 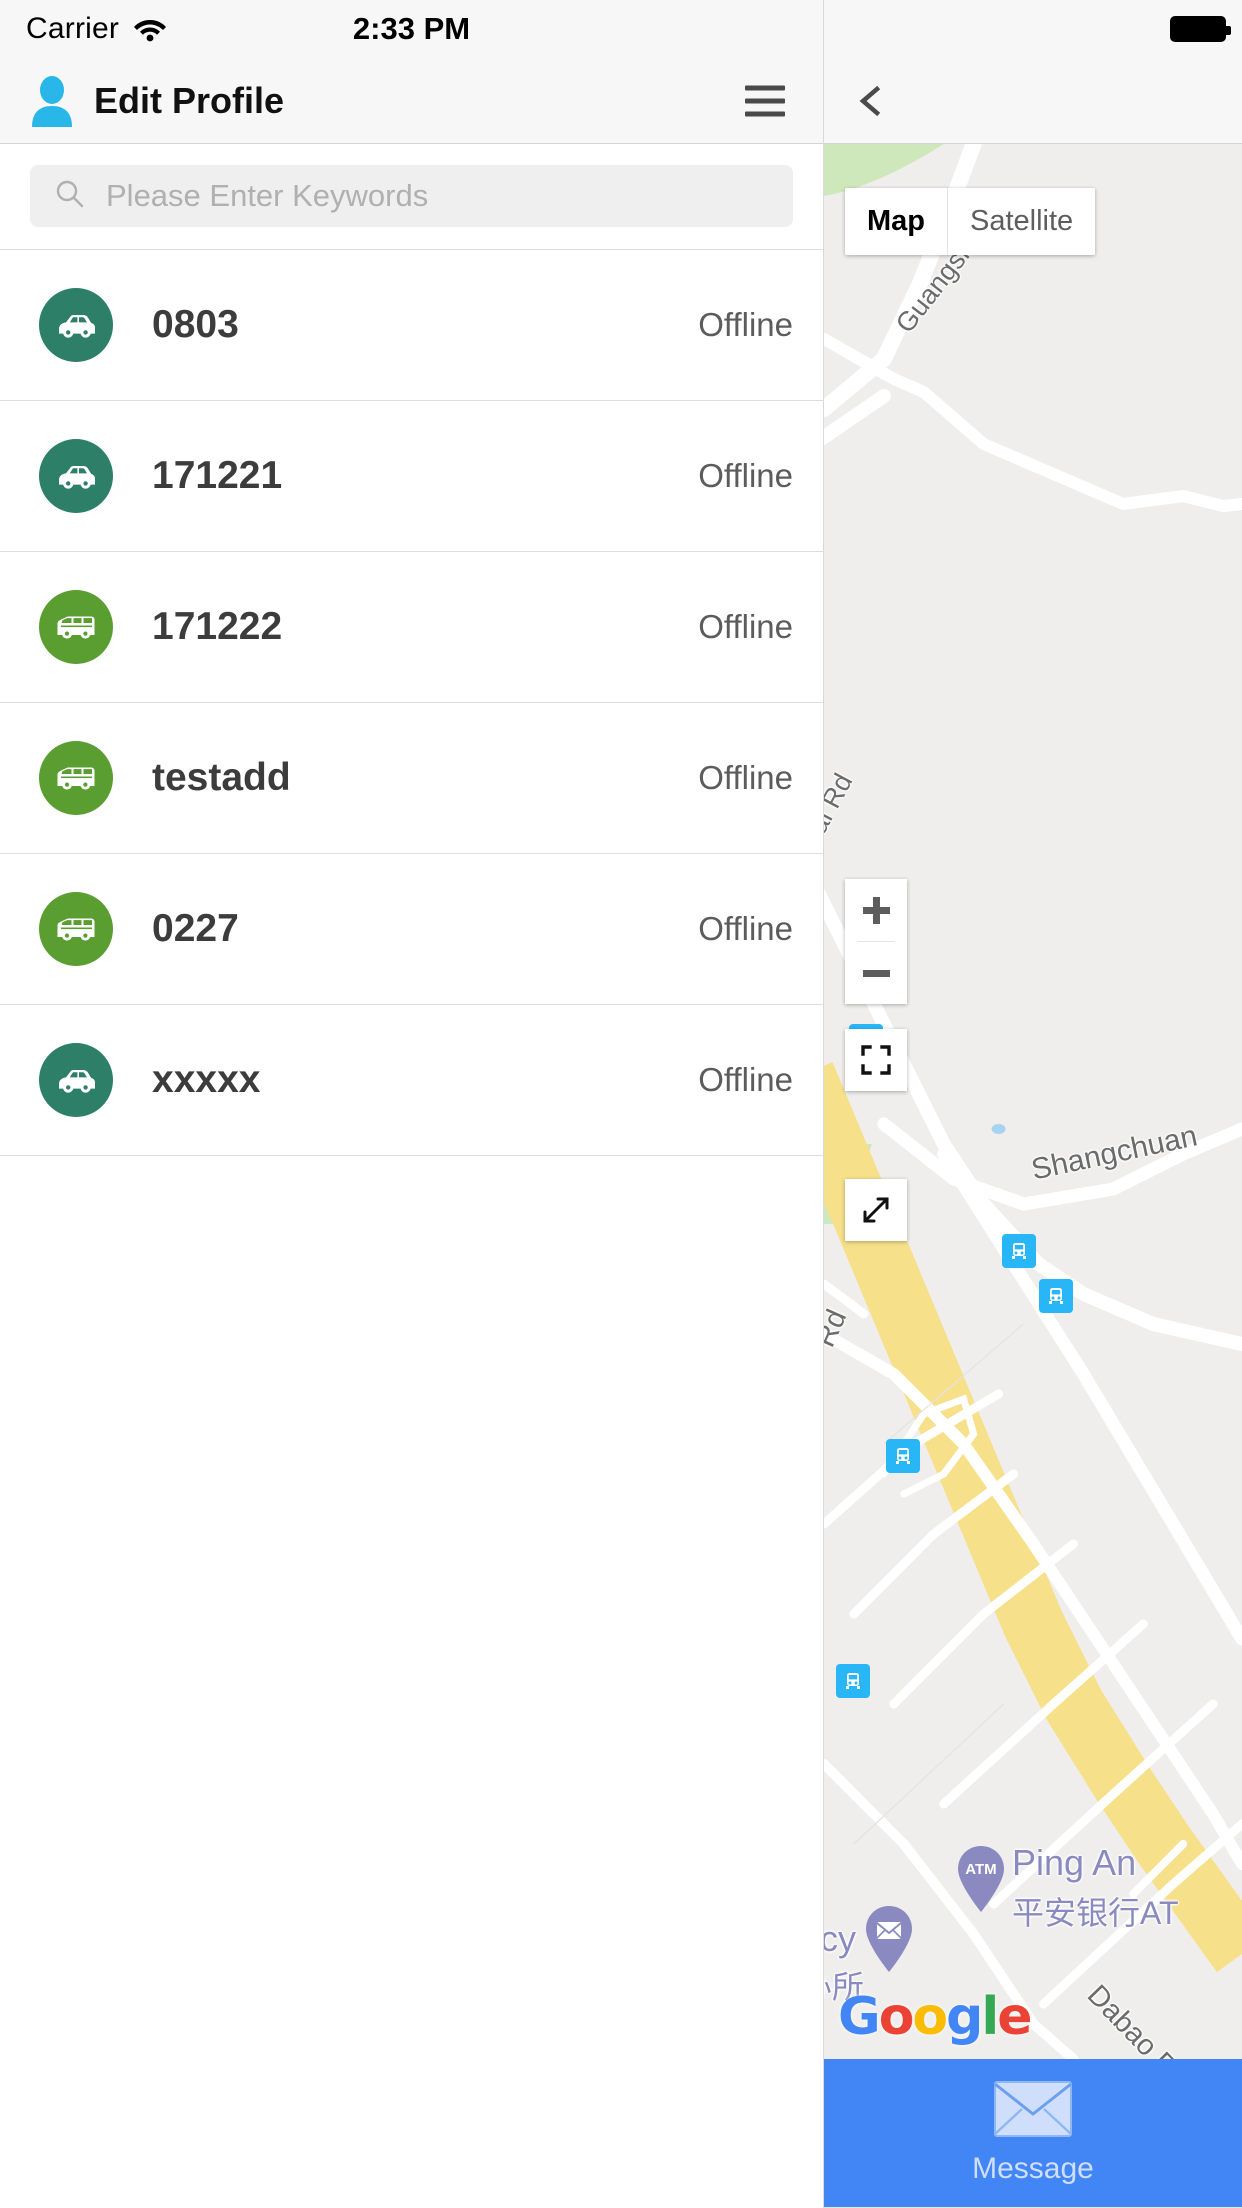 What do you see at coordinates (411, 778) in the screenshot?
I see `vehicle-row: testadd Offline` at bounding box center [411, 778].